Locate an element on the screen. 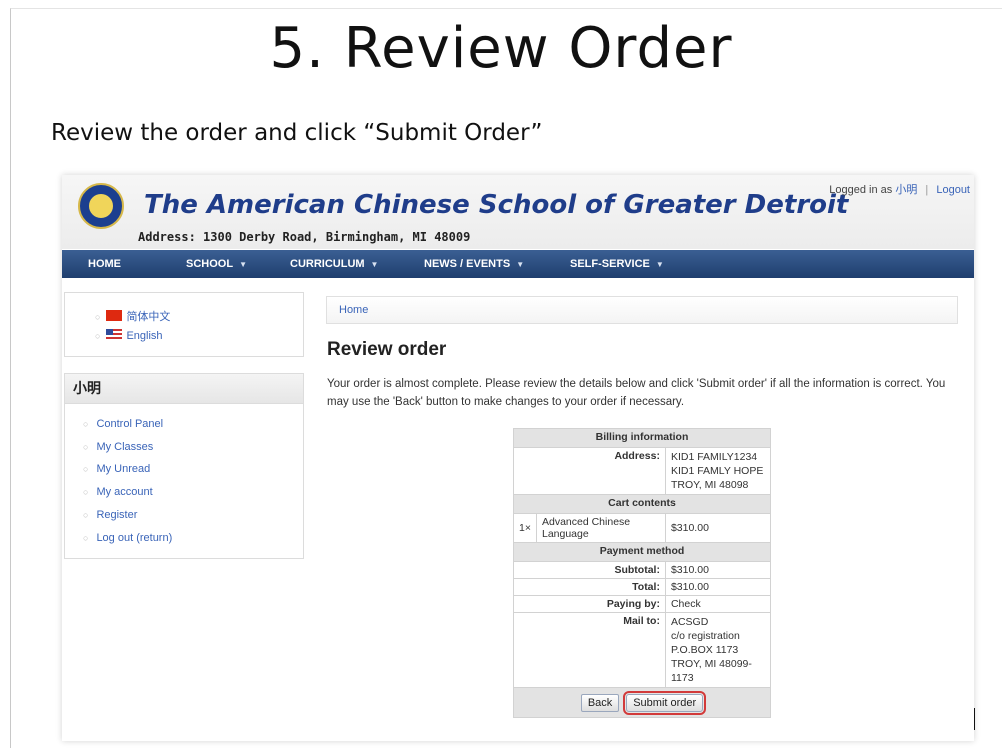  mail-to-line: ACSGD is located at coordinates (689, 622).